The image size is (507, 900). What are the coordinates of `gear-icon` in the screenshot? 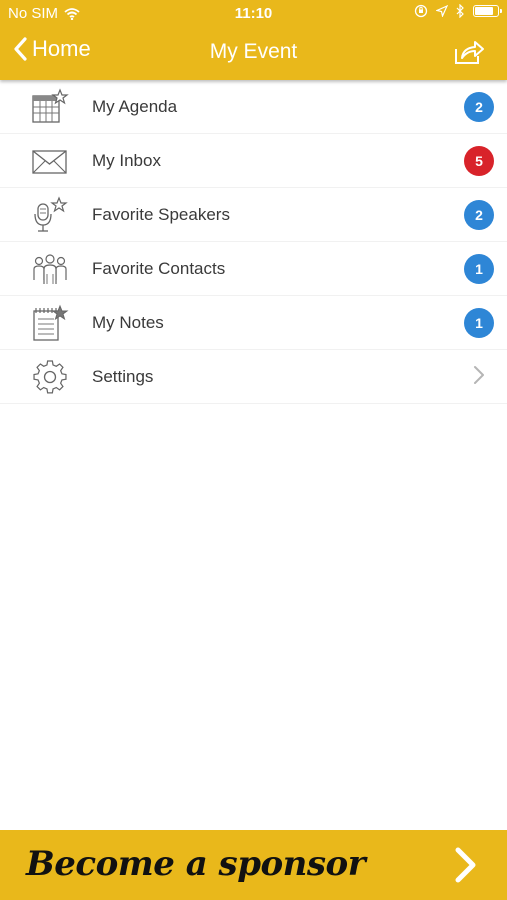 It's located at (50, 377).